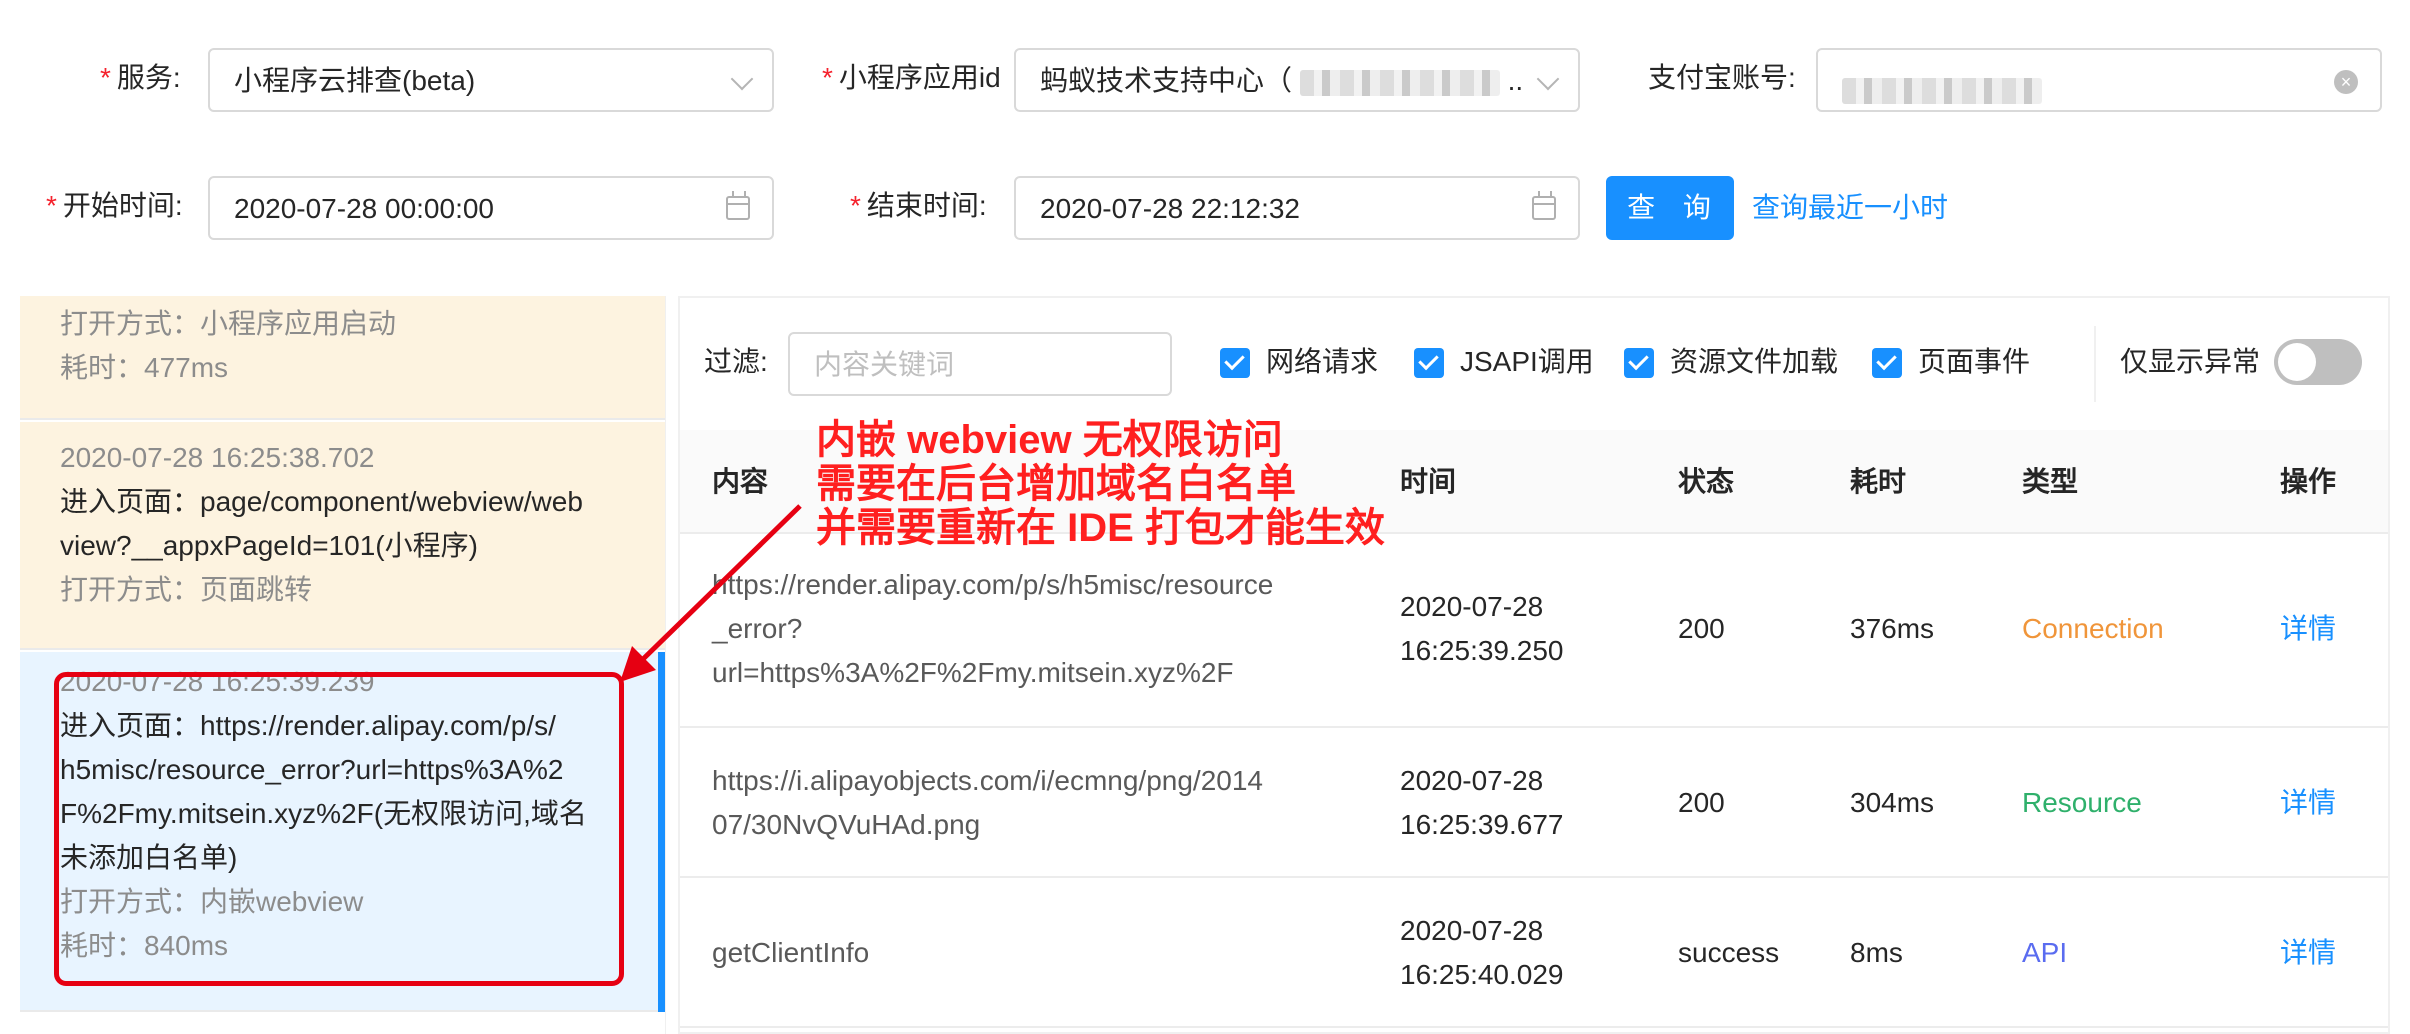  Describe the element at coordinates (1056, 484) in the screenshot. I see `annotation-text: 需要在后台增加域名白名单` at that location.